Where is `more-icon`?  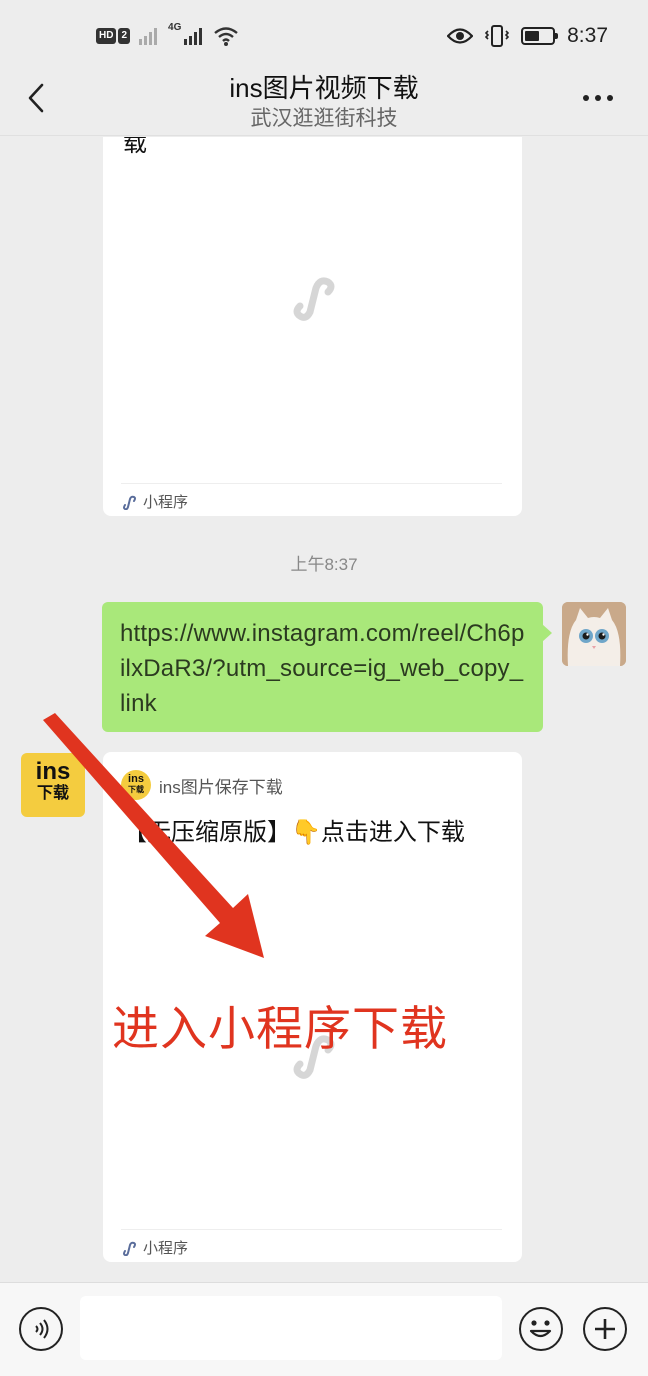
more-icon is located at coordinates (598, 98).